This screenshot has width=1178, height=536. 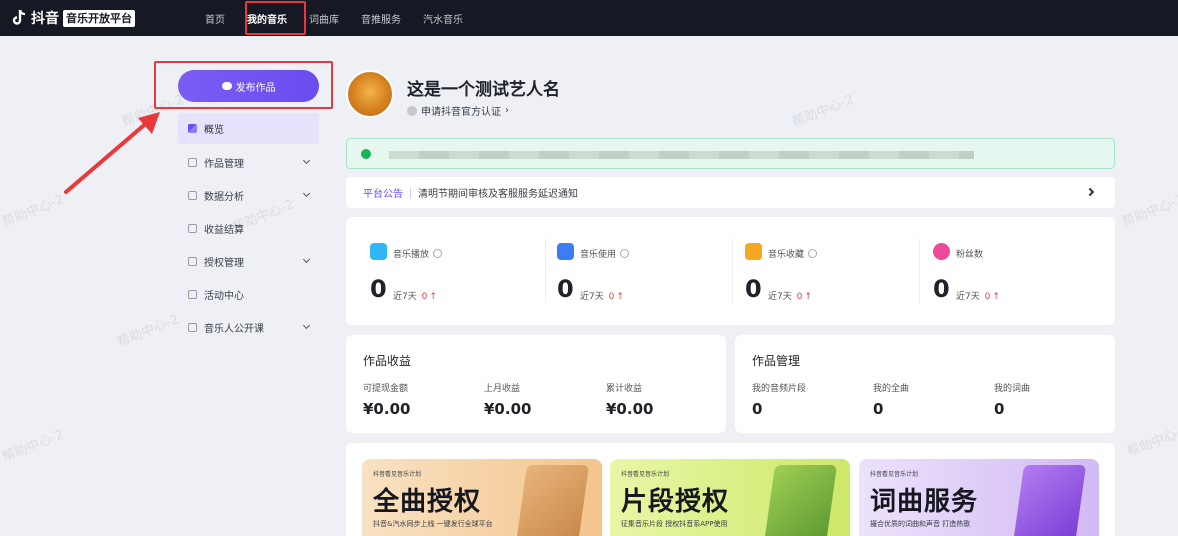 I want to click on banner-subtitle: 抖音&汽水同步上线 一键发行全球平台, so click(x=433, y=524).